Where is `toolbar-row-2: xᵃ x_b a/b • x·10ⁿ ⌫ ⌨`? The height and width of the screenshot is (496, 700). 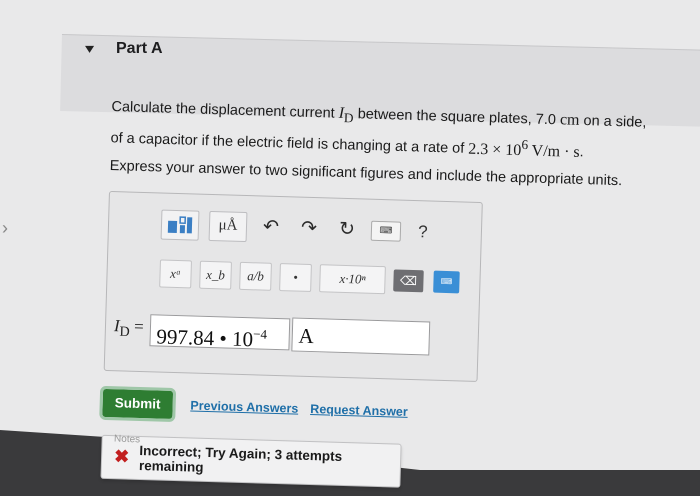
toolbar-row-2: xᵃ x_b a/b • x·10ⁿ ⌫ ⌨ is located at coordinates (309, 277).